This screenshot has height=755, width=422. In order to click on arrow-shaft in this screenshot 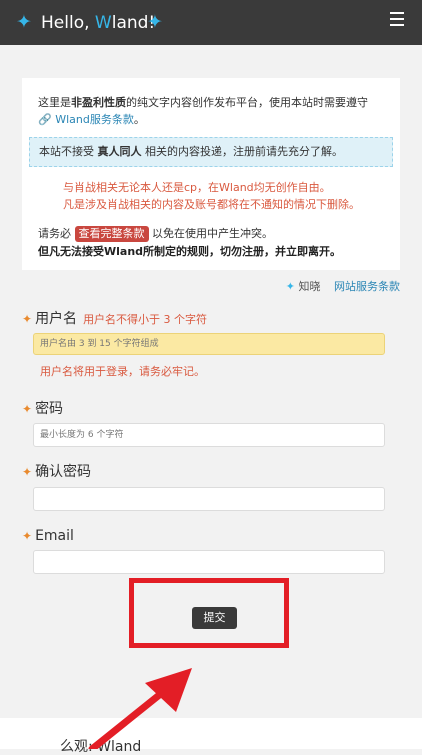, I will do `click(130, 716)`.